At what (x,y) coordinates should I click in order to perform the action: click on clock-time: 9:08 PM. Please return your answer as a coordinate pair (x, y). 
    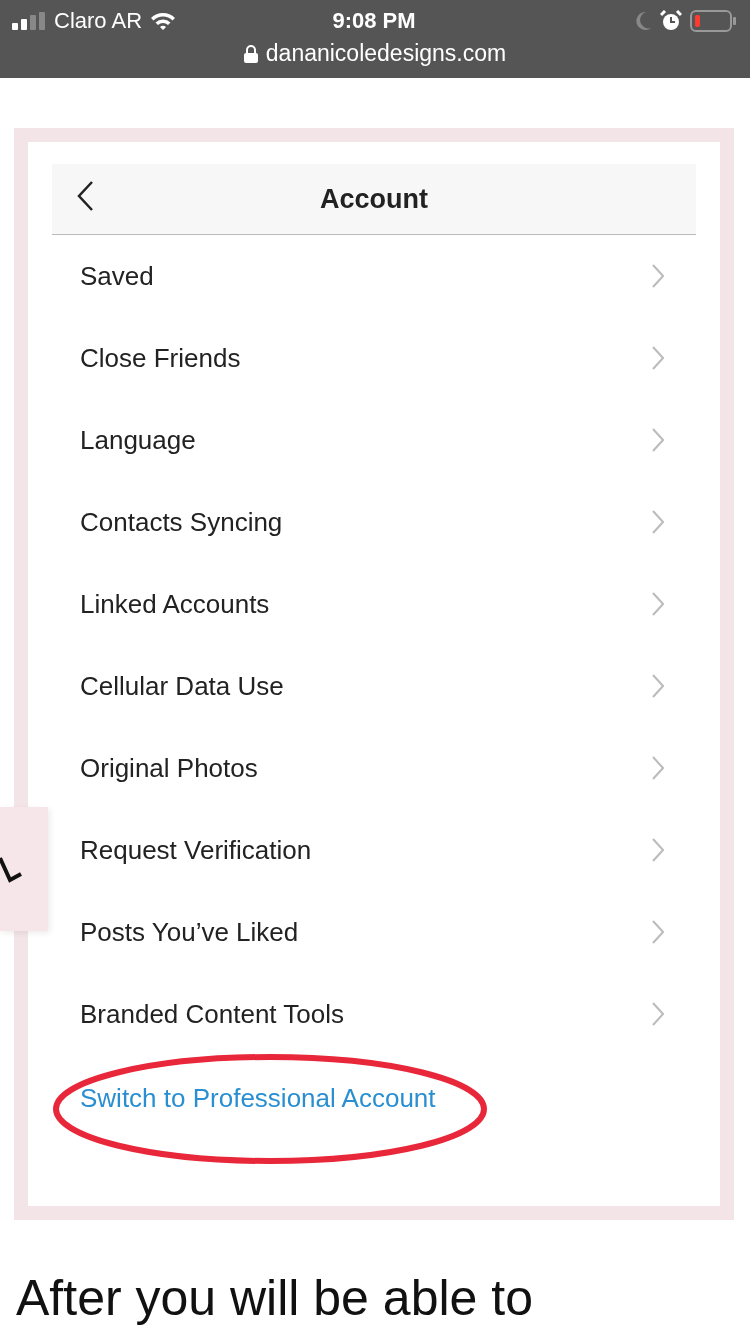
    Looking at the image, I should click on (374, 21).